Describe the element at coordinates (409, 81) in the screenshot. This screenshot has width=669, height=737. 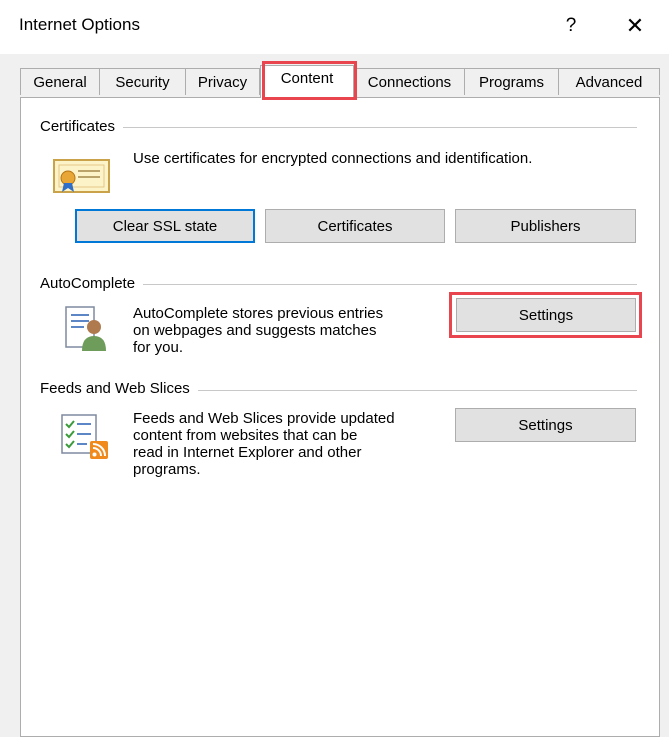
I see `tab-connections: Connections` at that location.